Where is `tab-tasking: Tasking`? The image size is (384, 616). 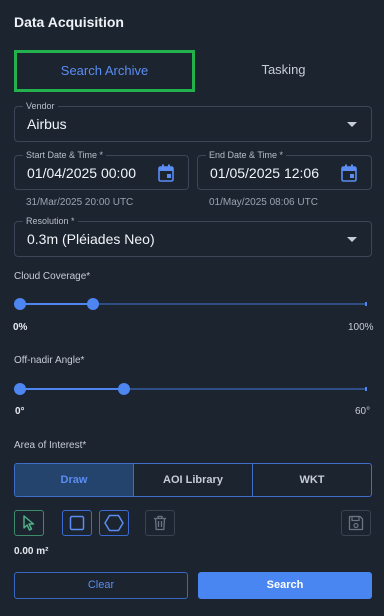 tab-tasking: Tasking is located at coordinates (283, 71).